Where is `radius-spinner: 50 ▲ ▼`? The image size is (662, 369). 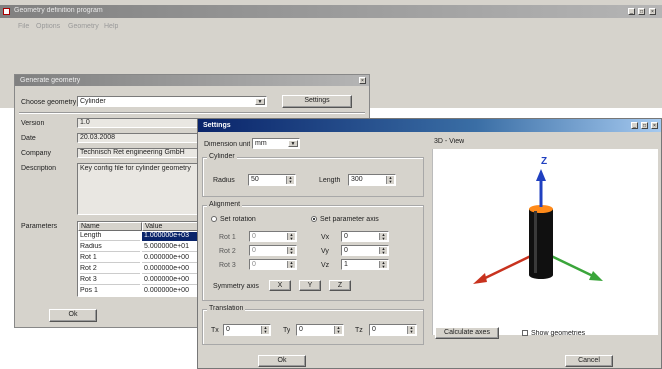
radius-spinner: 50 ▲ ▼ is located at coordinates (272, 180).